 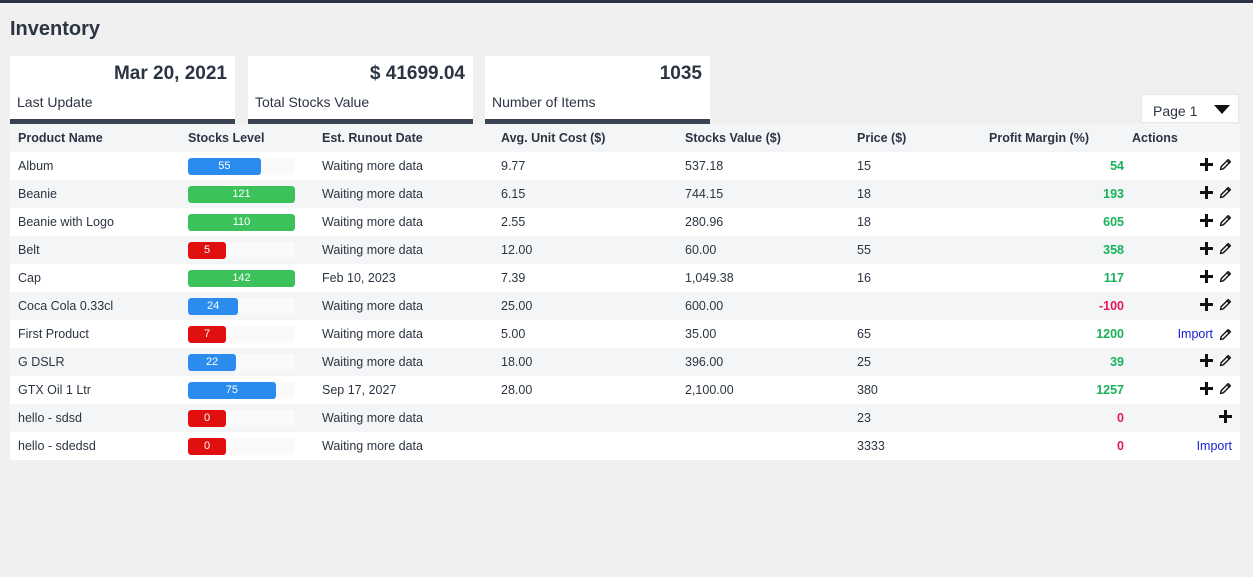 What do you see at coordinates (1117, 166) in the screenshot?
I see `profit-margin-value: 54` at bounding box center [1117, 166].